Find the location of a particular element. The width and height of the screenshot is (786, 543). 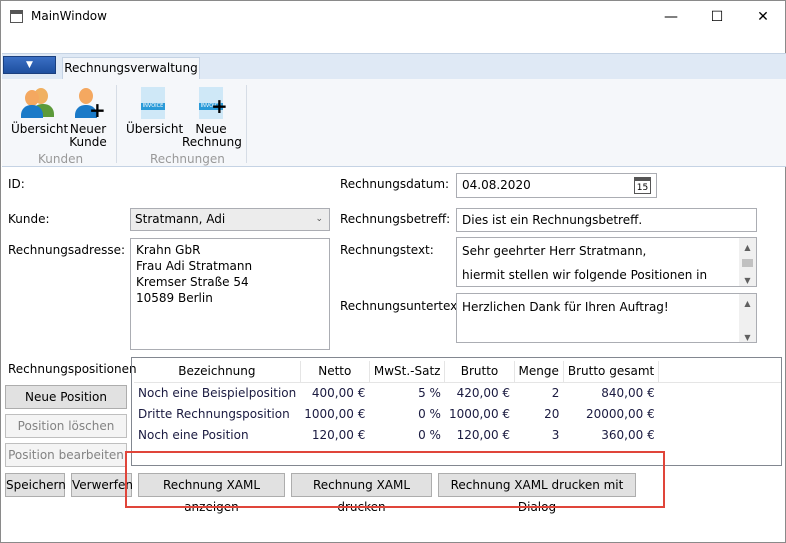

kunde-value: Stratmann, Adi is located at coordinates (180, 219).